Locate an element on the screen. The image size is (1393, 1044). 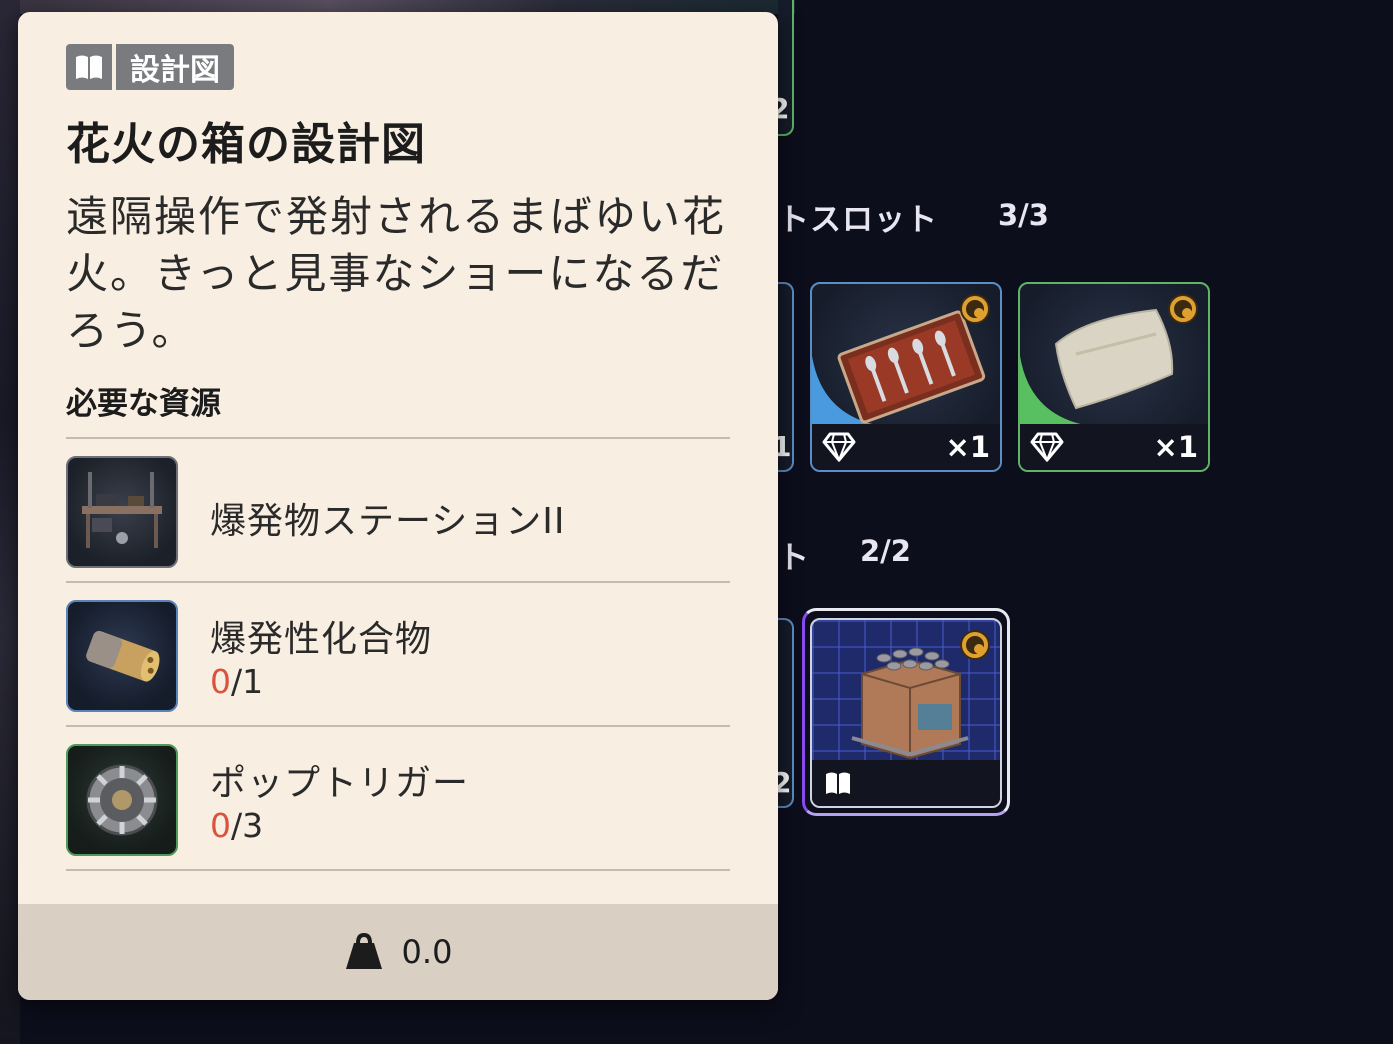
section-title-1: トスロット is located at coordinates (858, 220).